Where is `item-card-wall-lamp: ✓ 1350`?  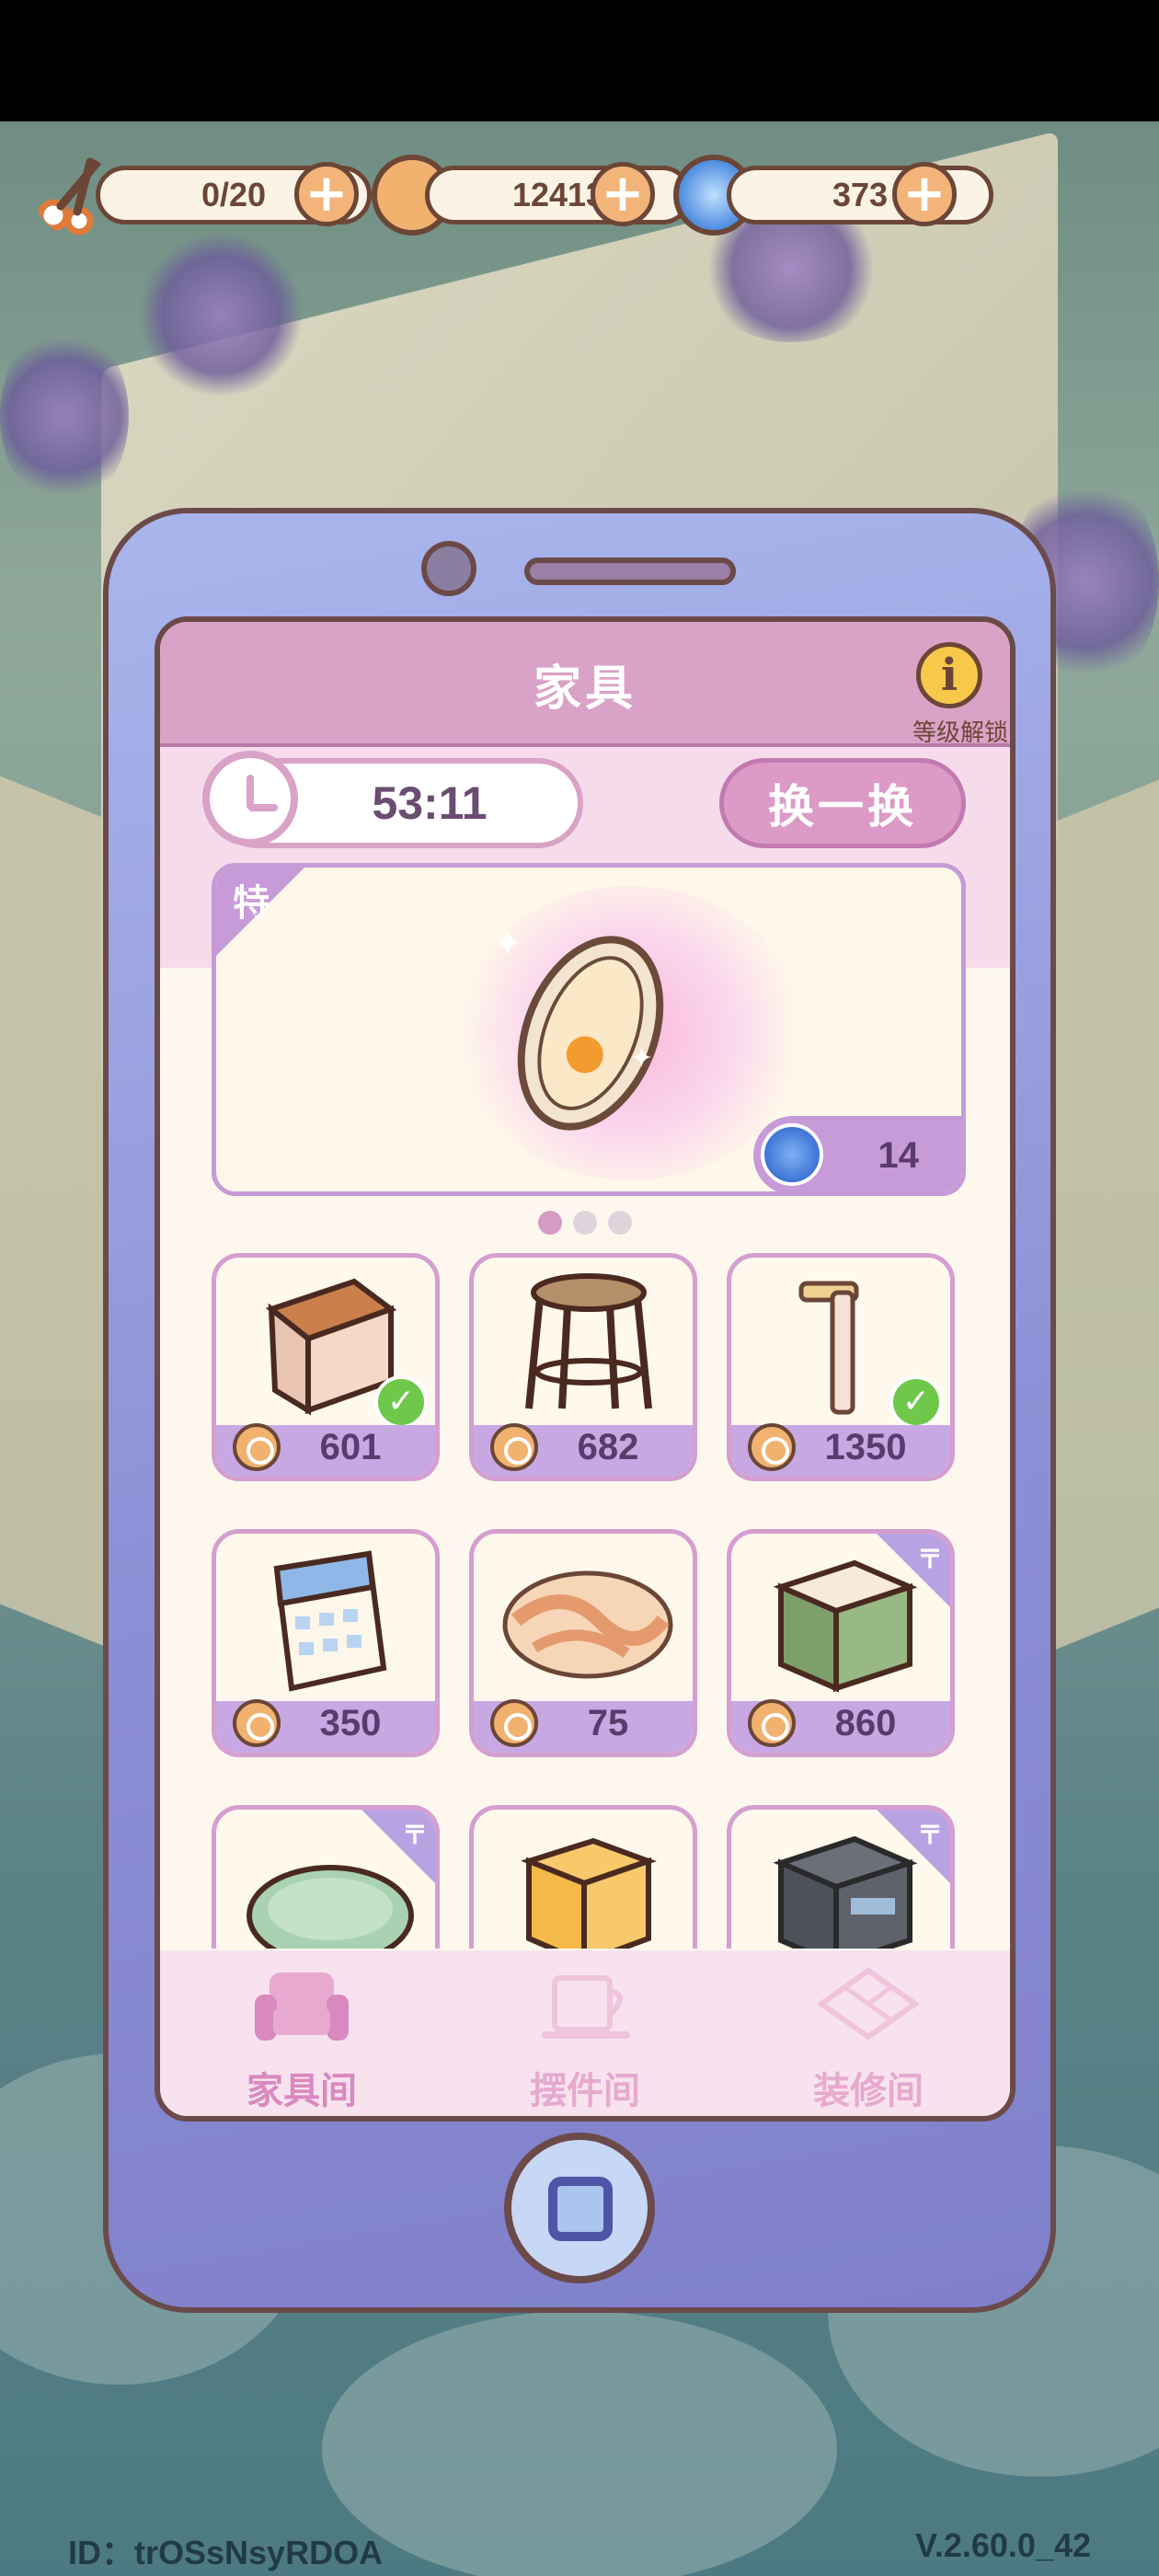
item-card-wall-lamp: ✓ 1350 is located at coordinates (841, 1367).